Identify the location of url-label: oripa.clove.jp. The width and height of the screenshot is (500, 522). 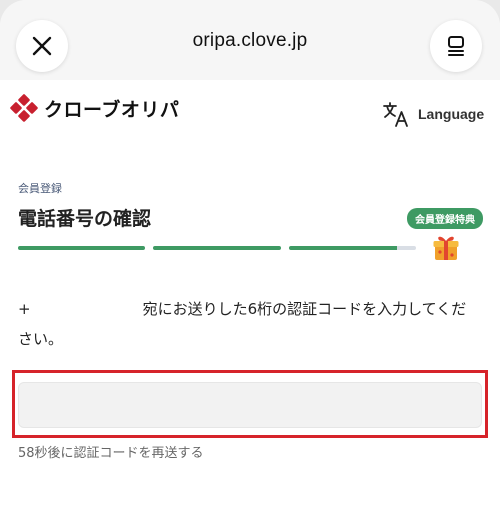
(250, 41).